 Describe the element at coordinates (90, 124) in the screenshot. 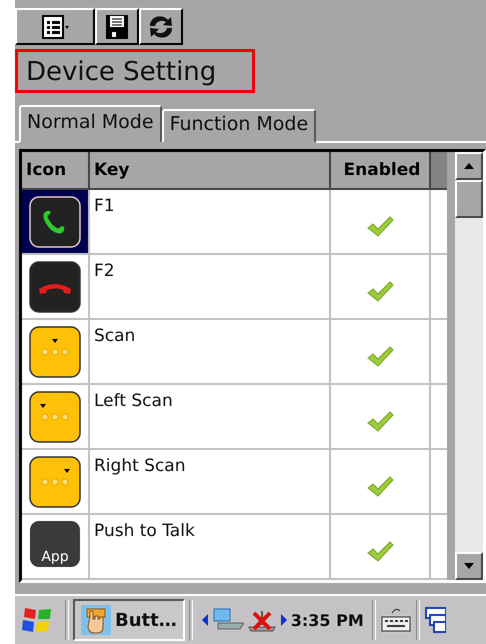

I see `tab: Normal Mode` at that location.